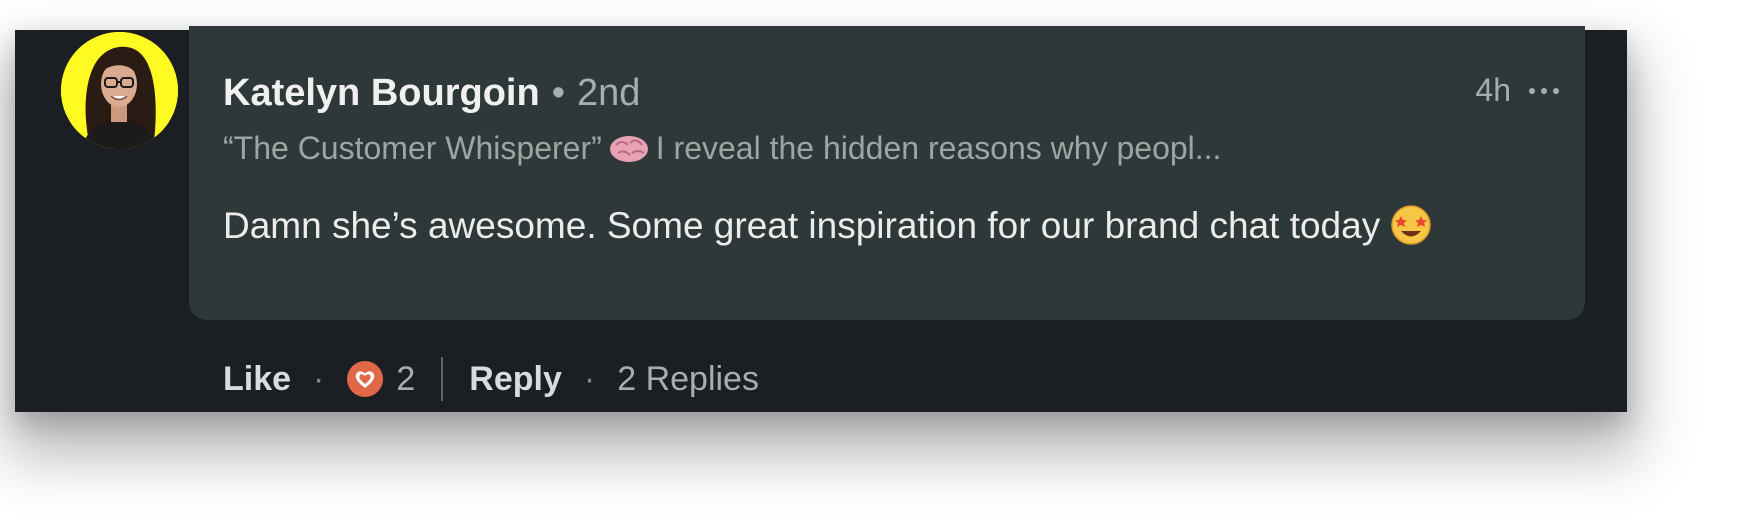  What do you see at coordinates (1493, 90) in the screenshot?
I see `comment-time: 4h` at bounding box center [1493, 90].